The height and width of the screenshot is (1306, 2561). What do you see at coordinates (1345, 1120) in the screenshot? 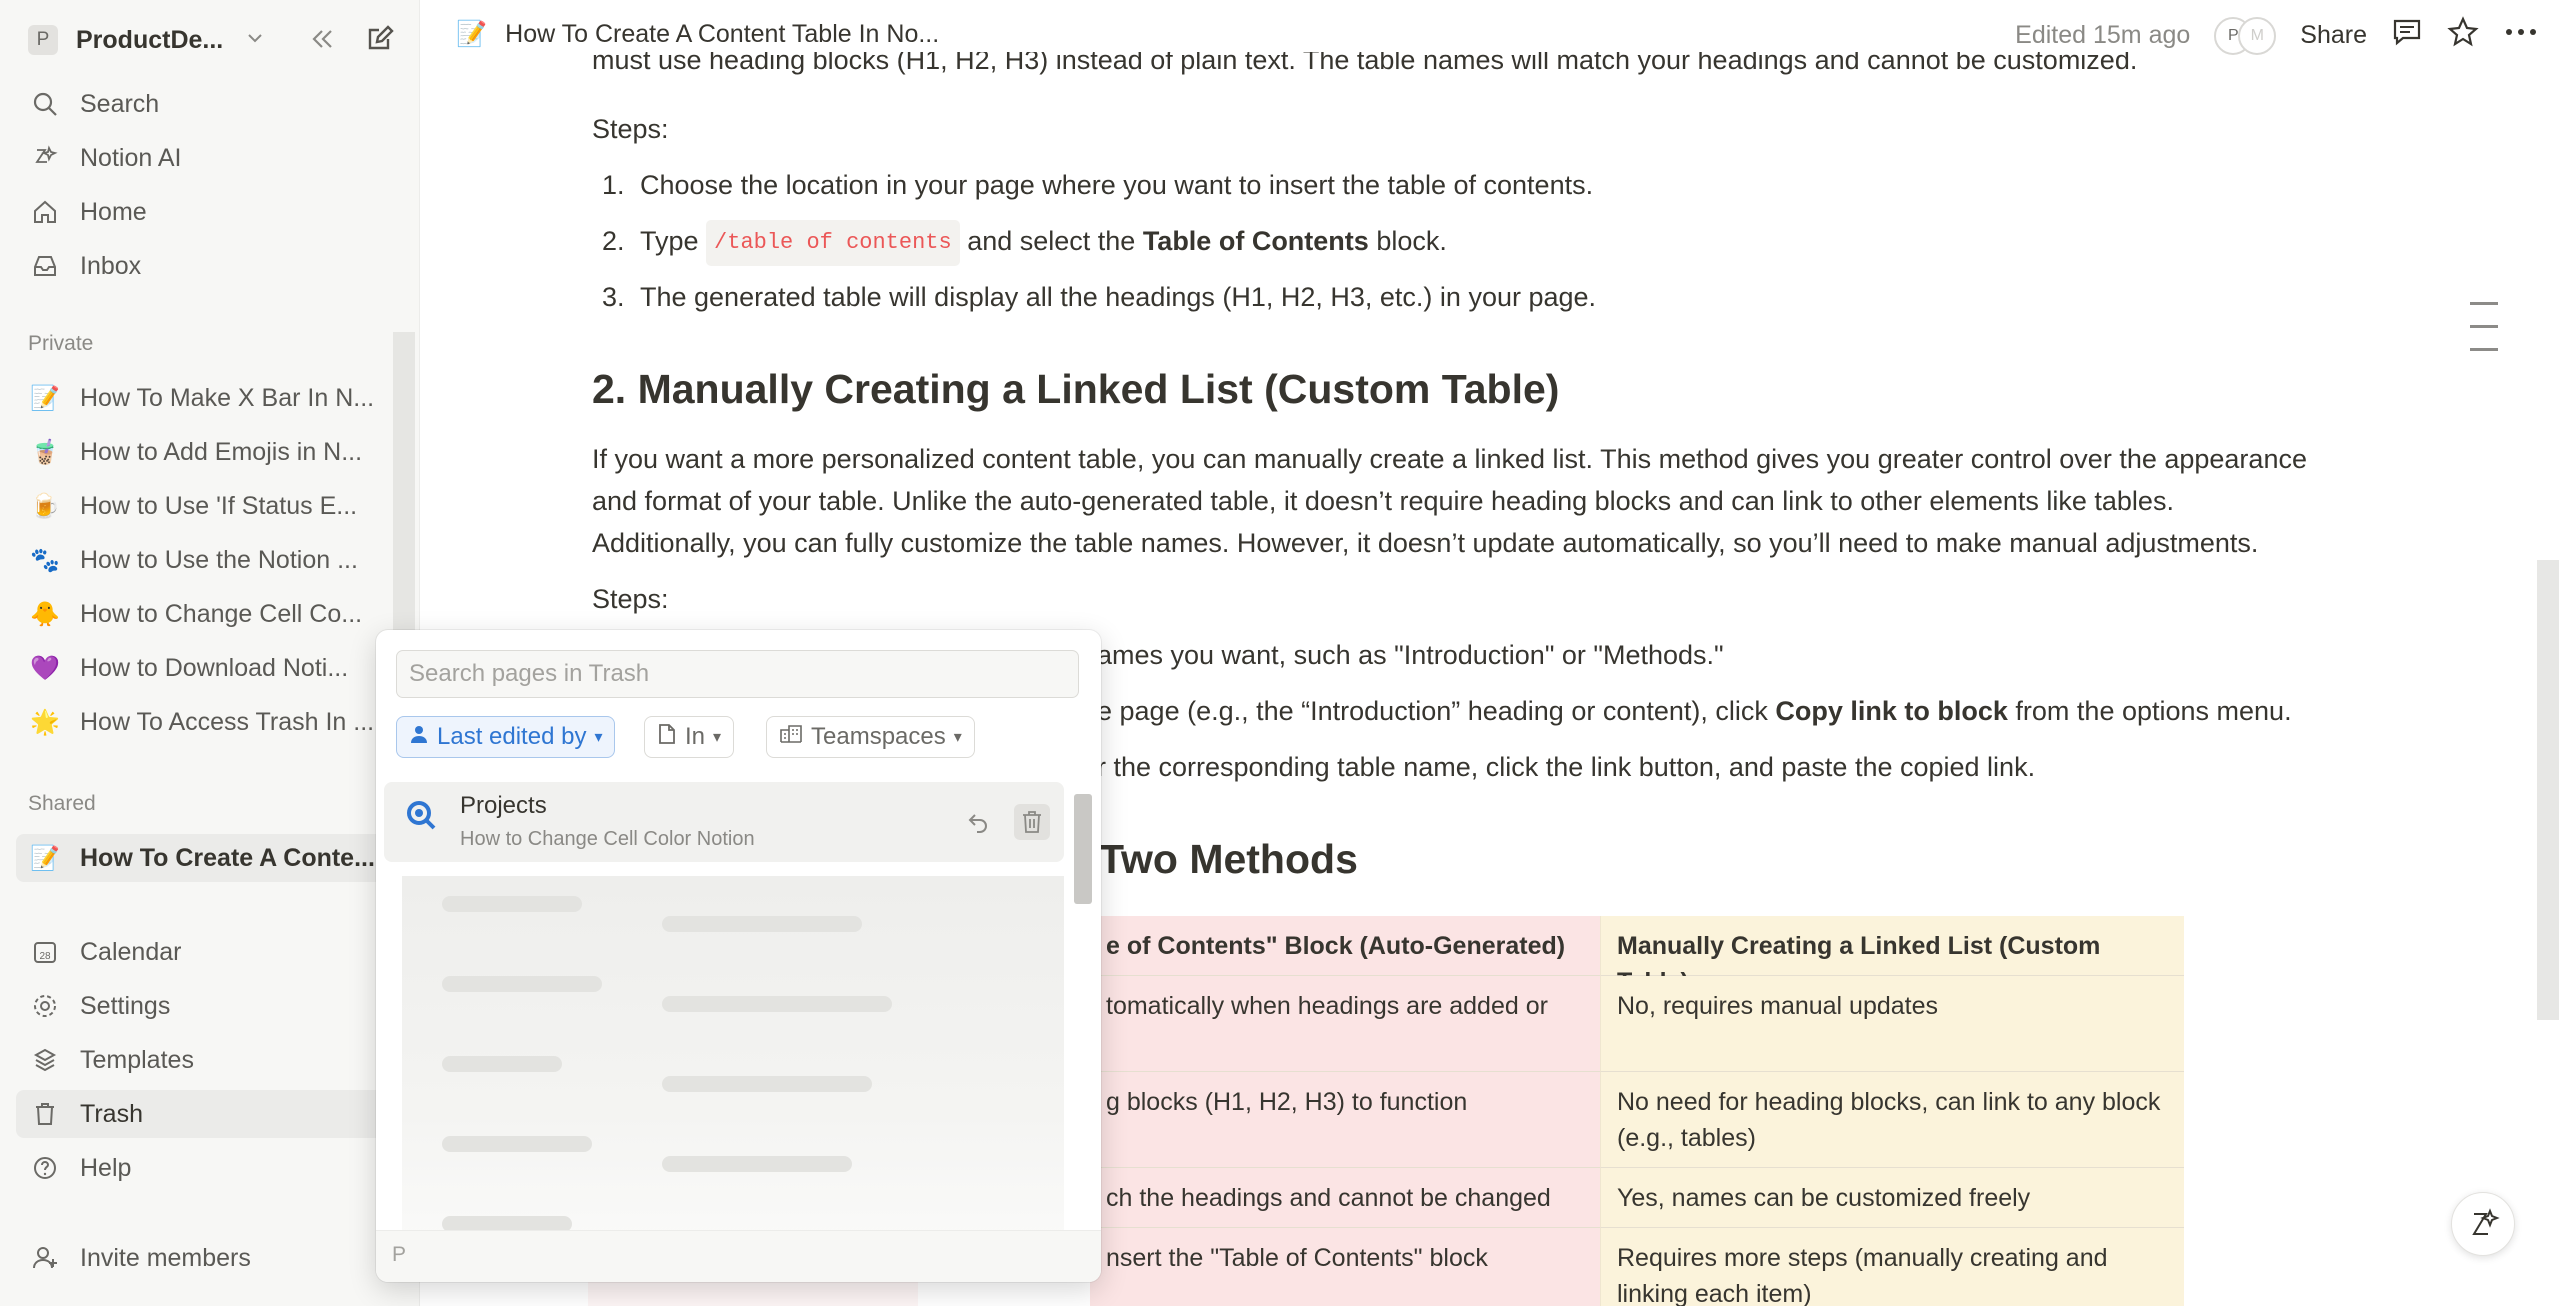
I see `table-cell: g blocks (H1, H2, H3) to function` at bounding box center [1345, 1120].